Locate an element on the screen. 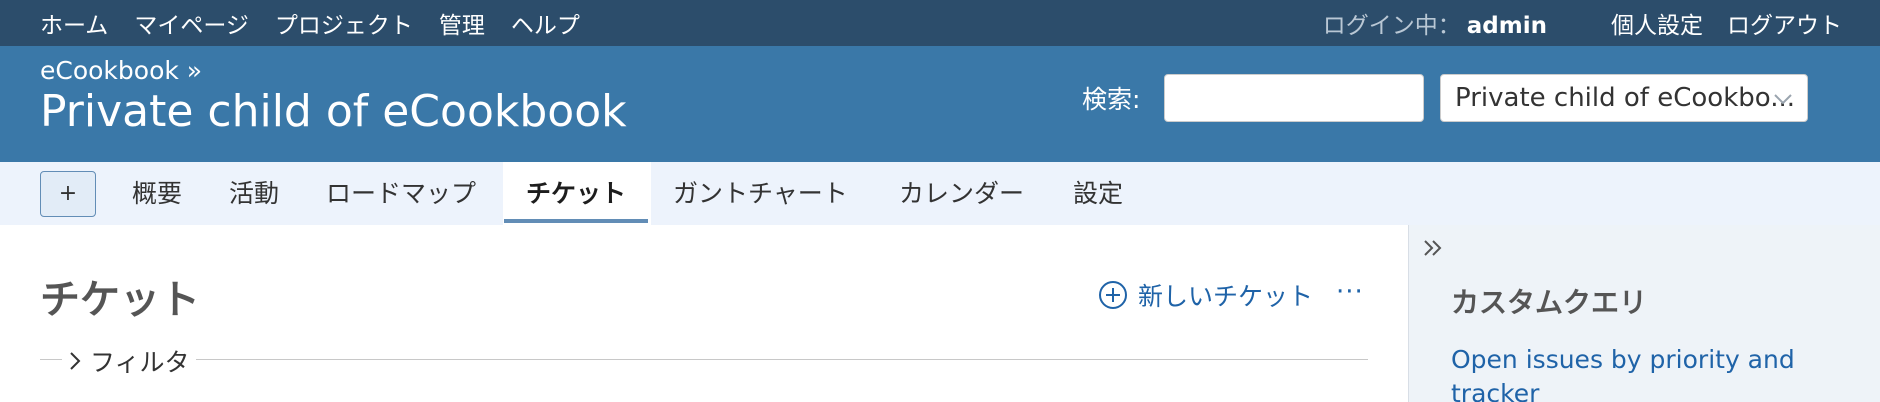 The image size is (1880, 402). content-heading: チケット is located at coordinates (120, 300).